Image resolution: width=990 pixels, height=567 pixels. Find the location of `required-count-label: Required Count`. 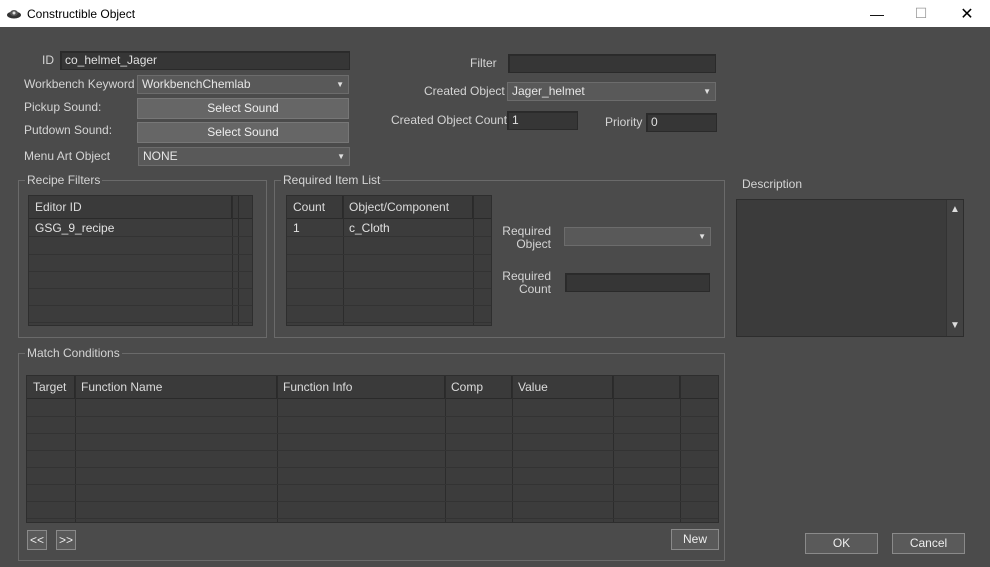

required-count-label: Required Count is located at coordinates (526, 282).